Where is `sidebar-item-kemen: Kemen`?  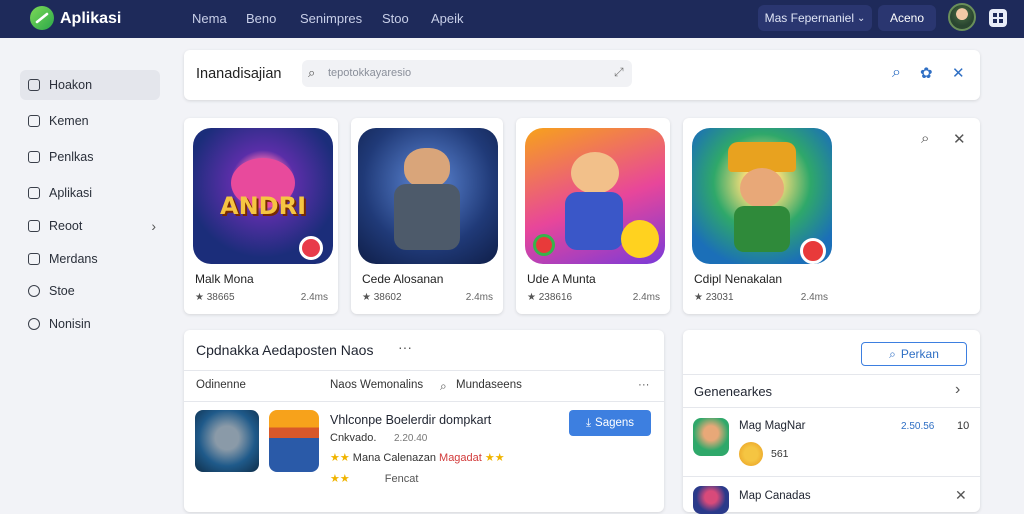 sidebar-item-kemen: Kemen is located at coordinates (90, 121).